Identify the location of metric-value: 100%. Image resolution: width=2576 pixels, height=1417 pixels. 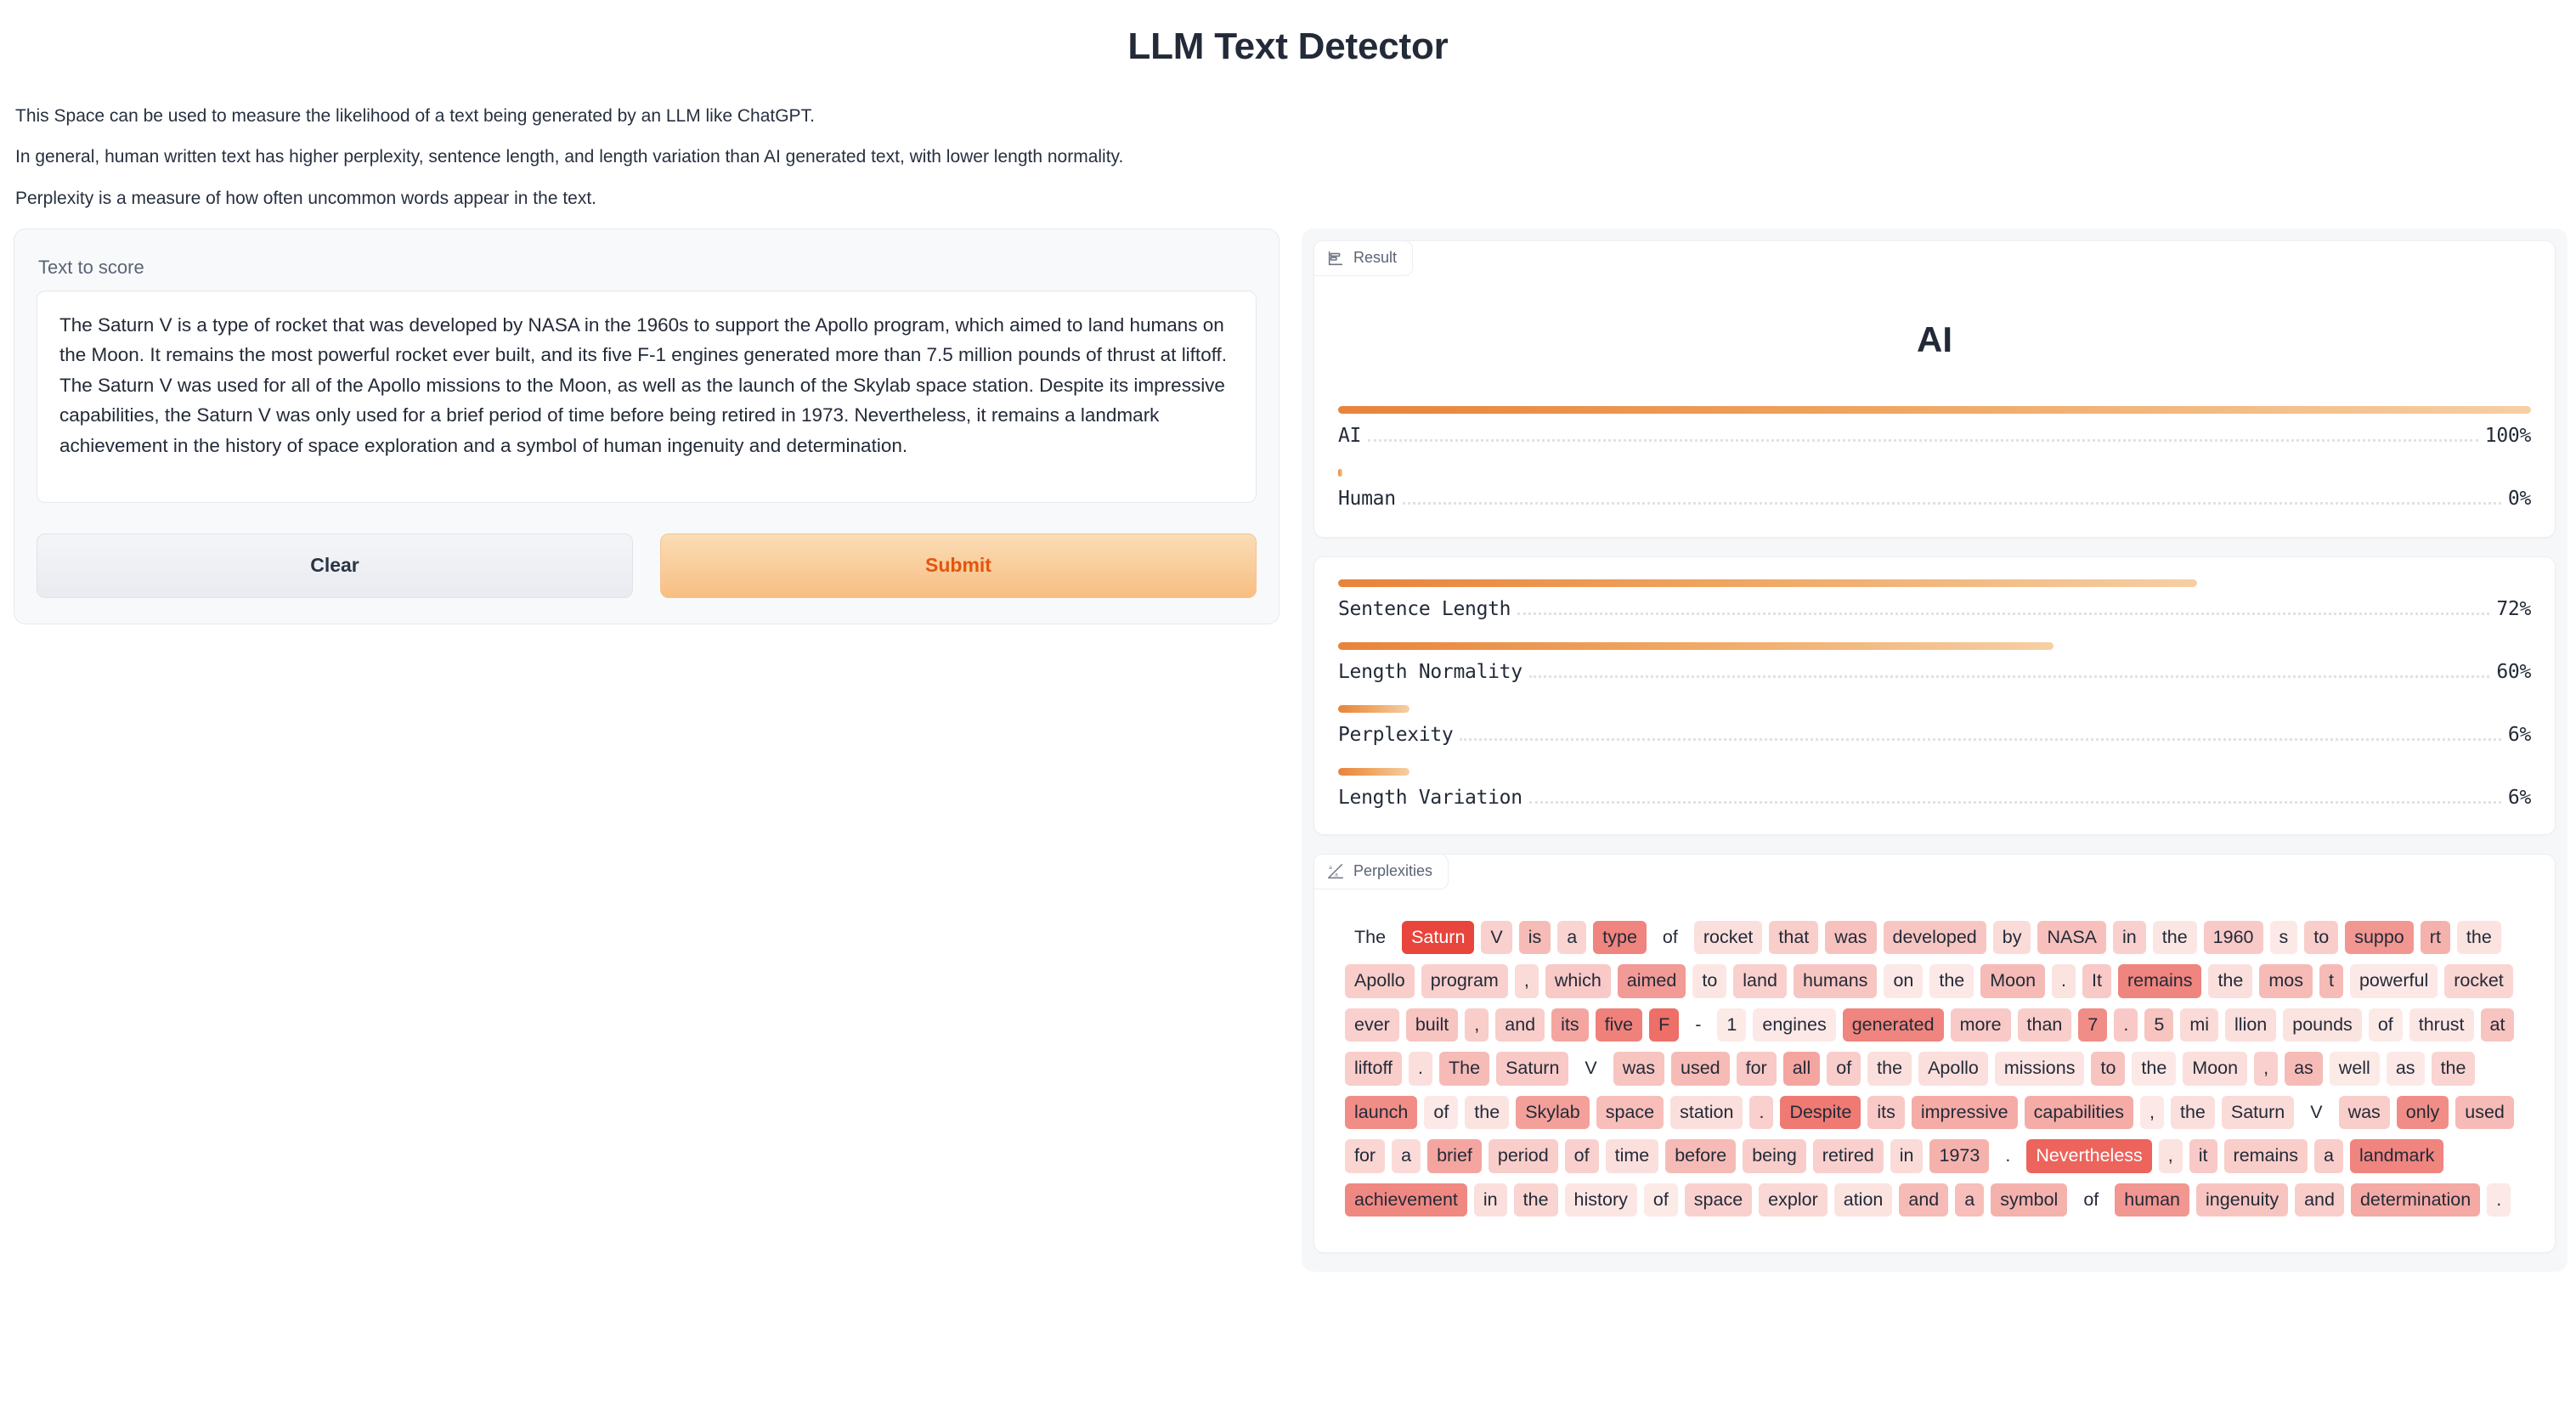
(2508, 435).